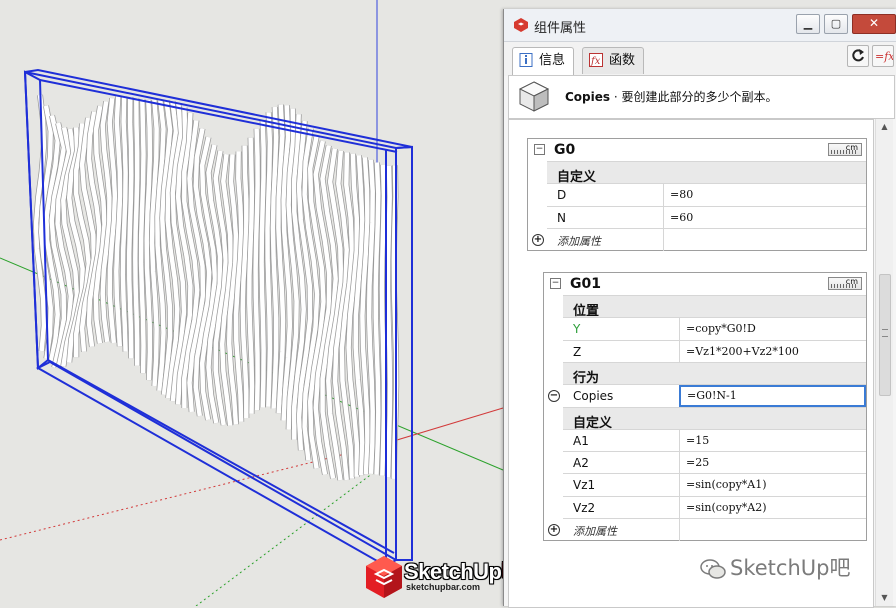  What do you see at coordinates (586, 311) in the screenshot?
I see `attribute-name: 位置` at bounding box center [586, 311].